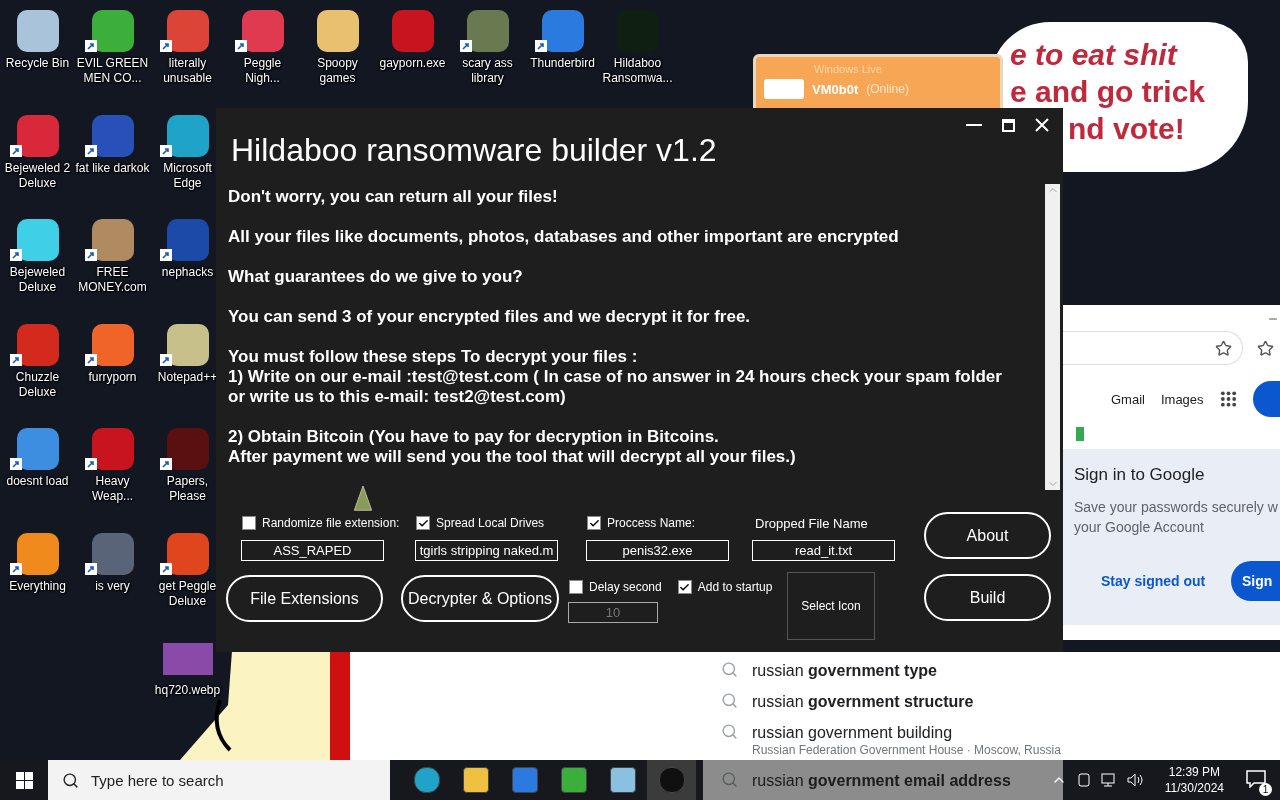 This screenshot has width=1280, height=800. Describe the element at coordinates (625, 587) in the screenshot. I see `option-label: Delay second` at that location.